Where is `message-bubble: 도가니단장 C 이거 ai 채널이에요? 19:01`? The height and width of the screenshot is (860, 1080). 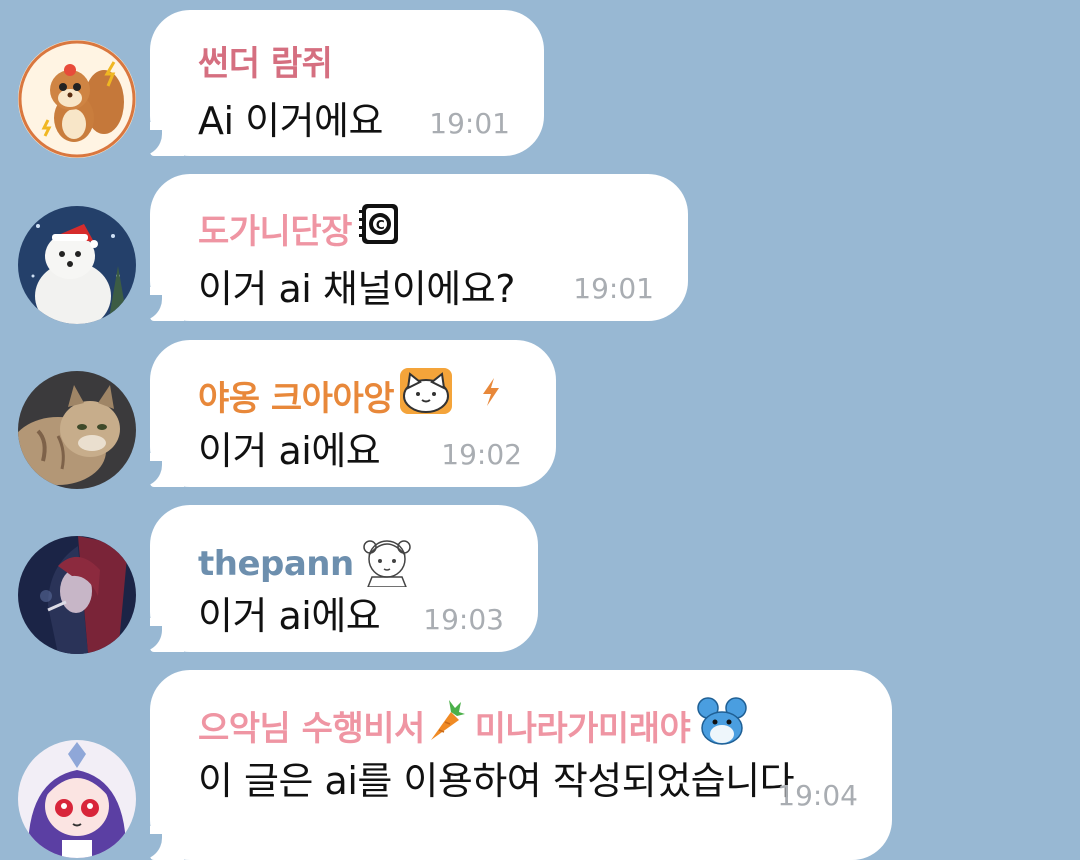
message-bubble: 도가니단장 C 이거 ai 채널이에요? 19:01 is located at coordinates (412, 247).